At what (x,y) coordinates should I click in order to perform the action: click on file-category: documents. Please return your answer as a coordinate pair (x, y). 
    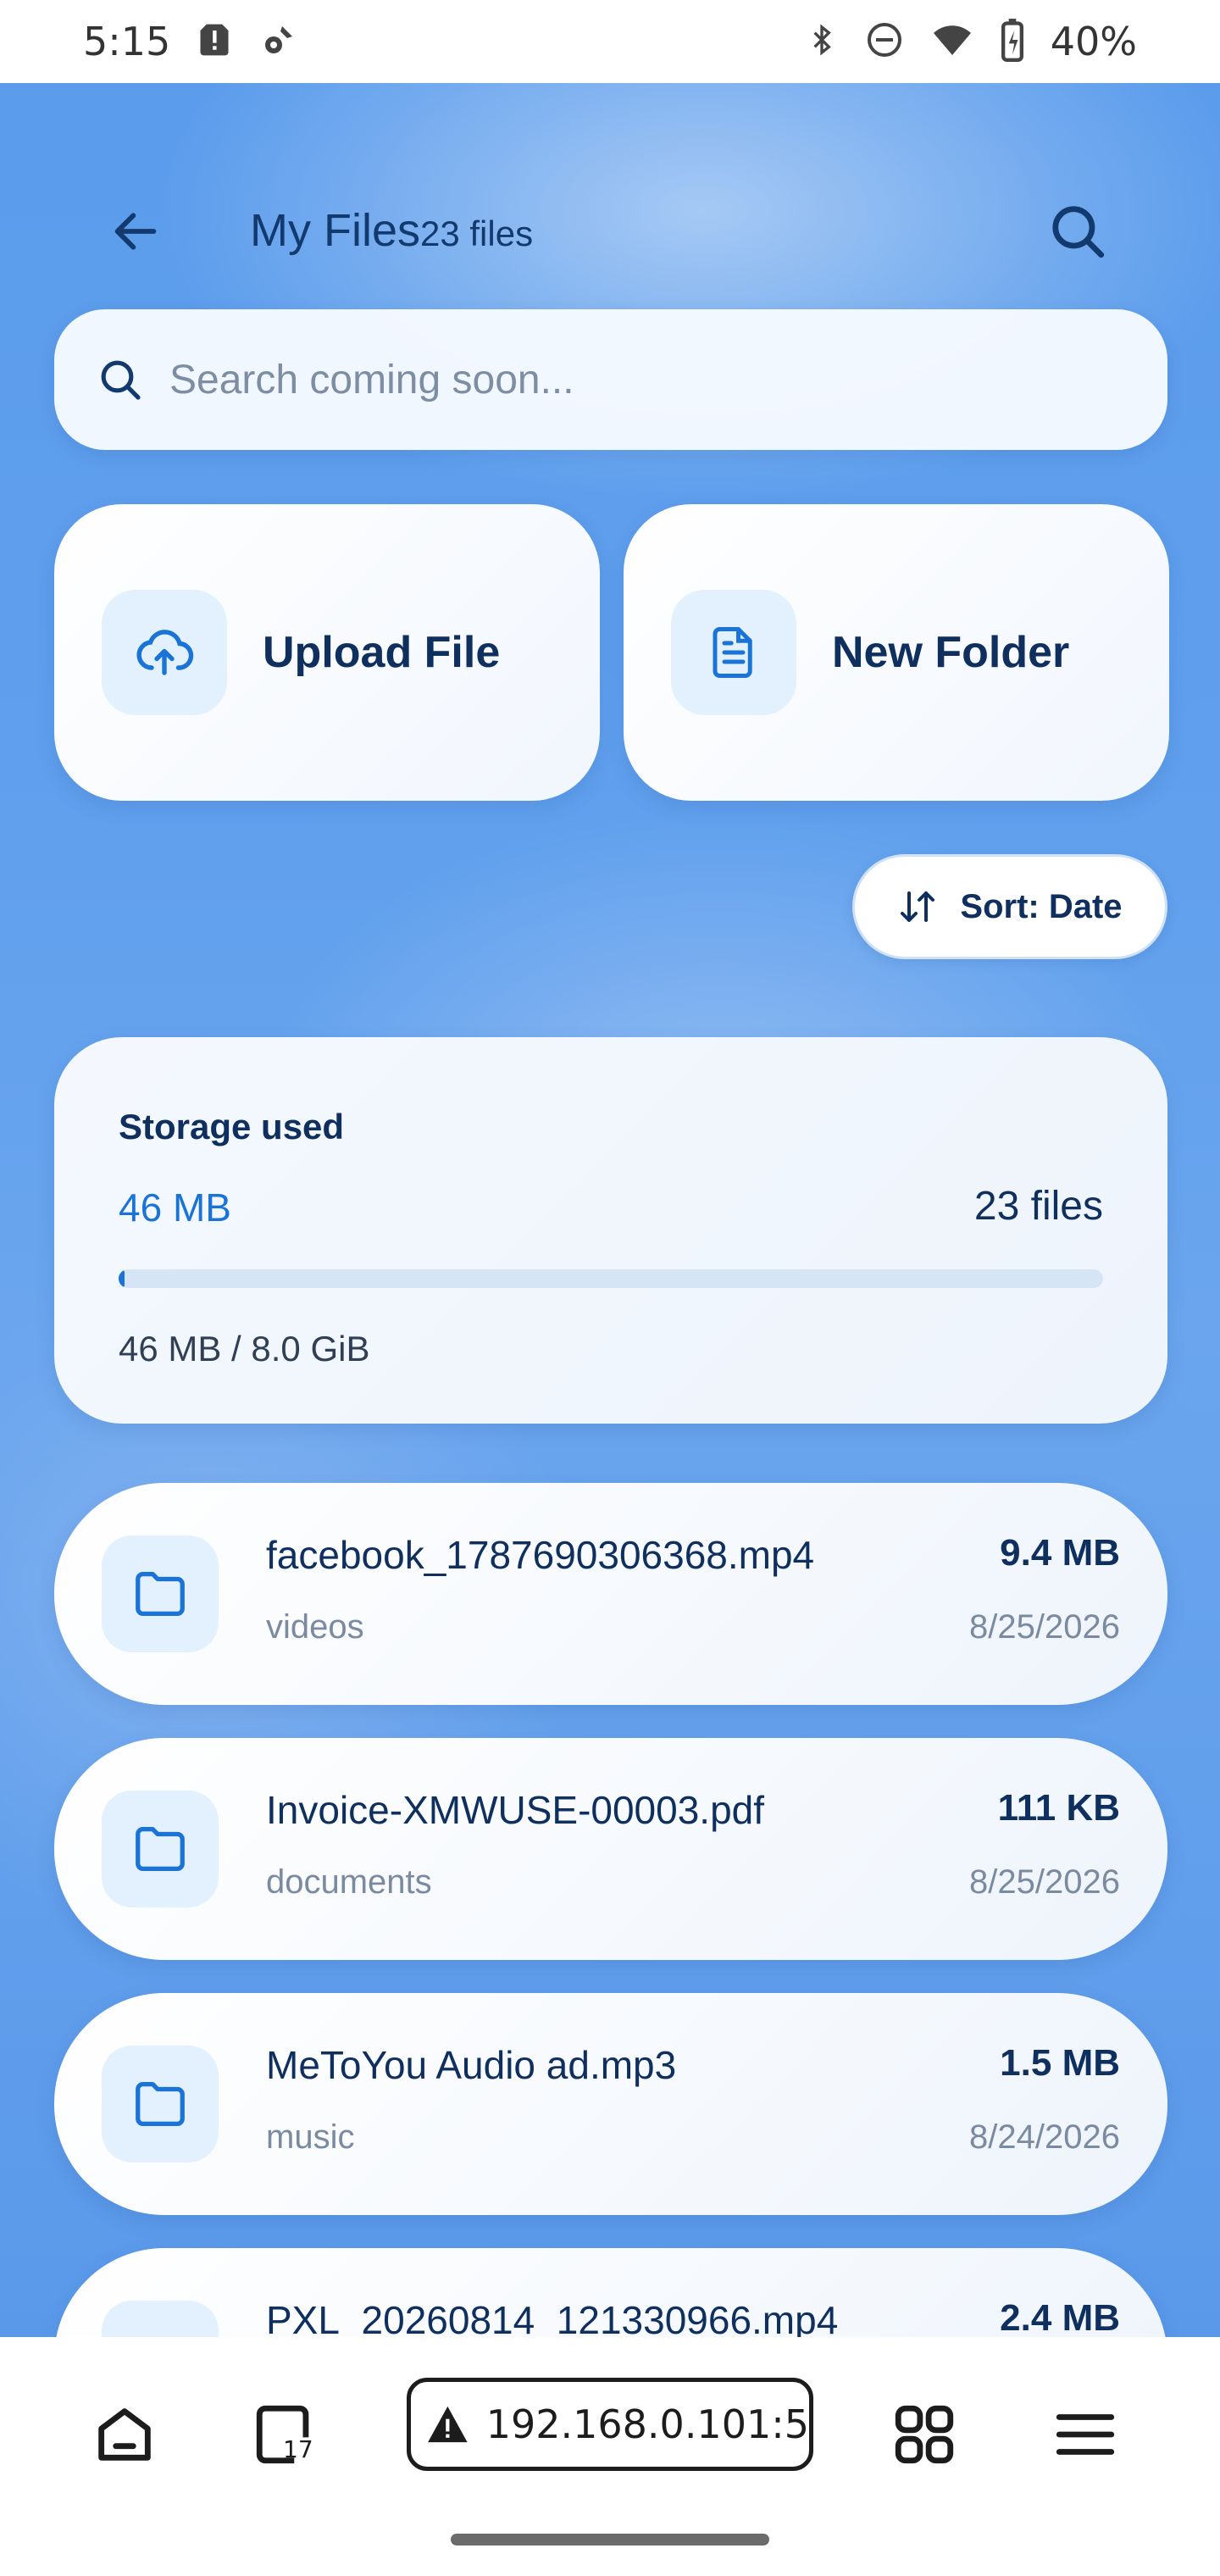
    Looking at the image, I should click on (349, 1882).